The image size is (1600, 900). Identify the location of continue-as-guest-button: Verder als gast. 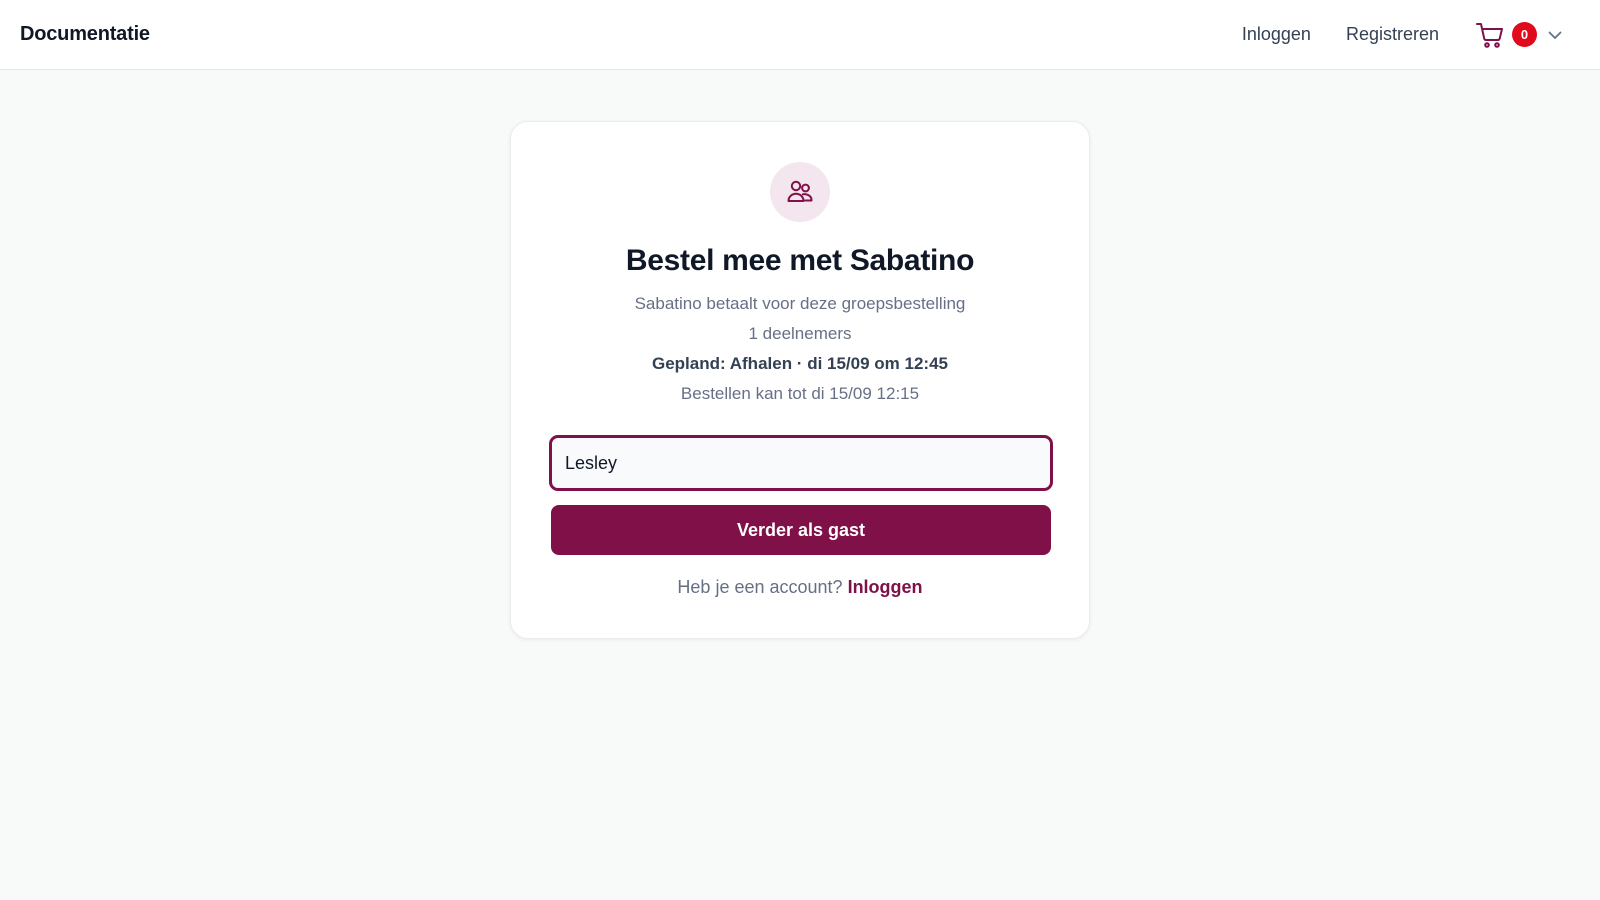
(801, 530).